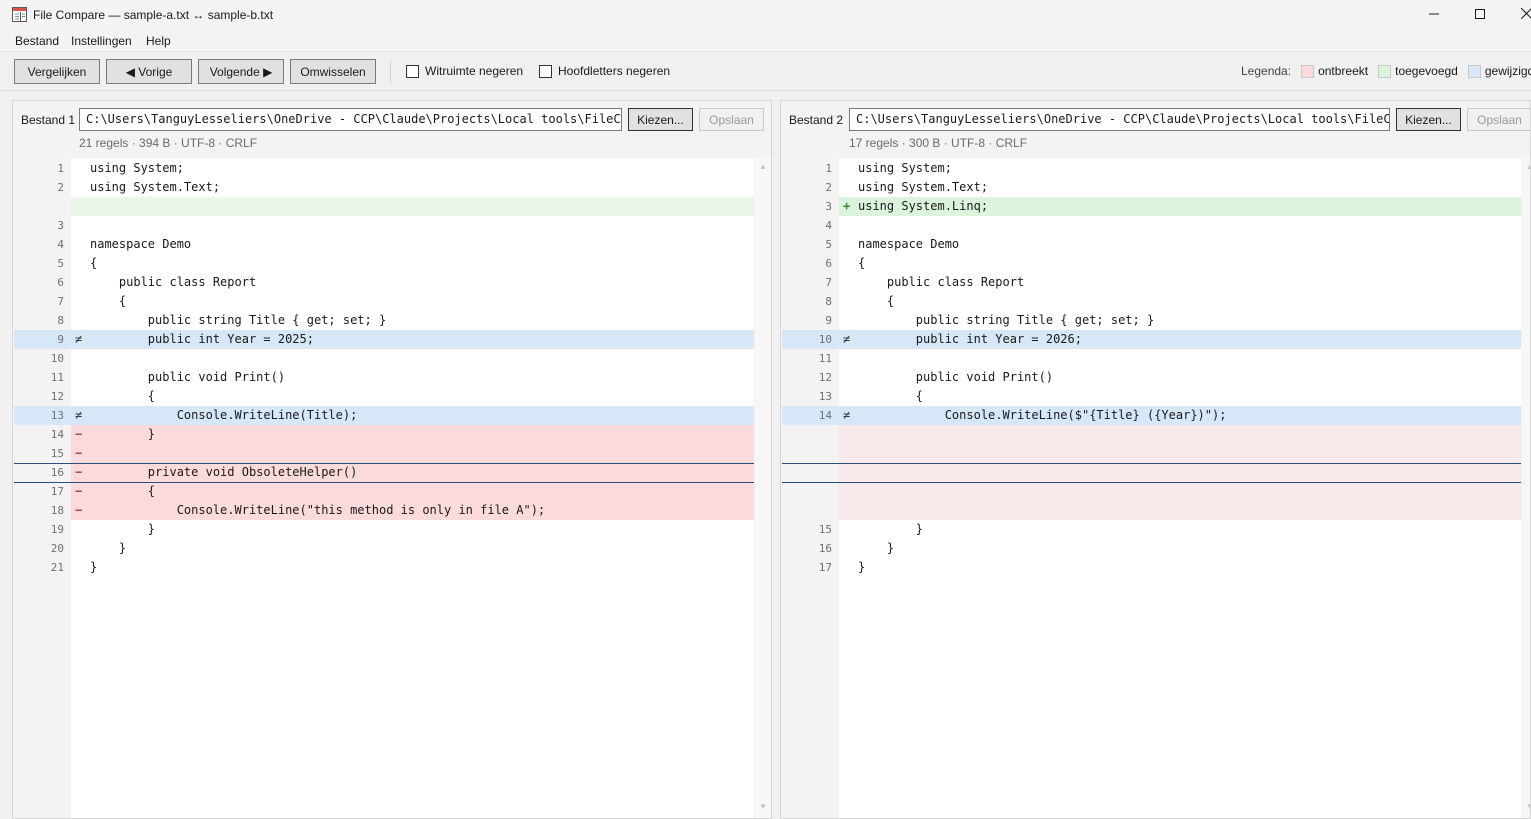 The width and height of the screenshot is (1531, 819). Describe the element at coordinates (1385, 71) in the screenshot. I see `legend-swatch-added` at that location.